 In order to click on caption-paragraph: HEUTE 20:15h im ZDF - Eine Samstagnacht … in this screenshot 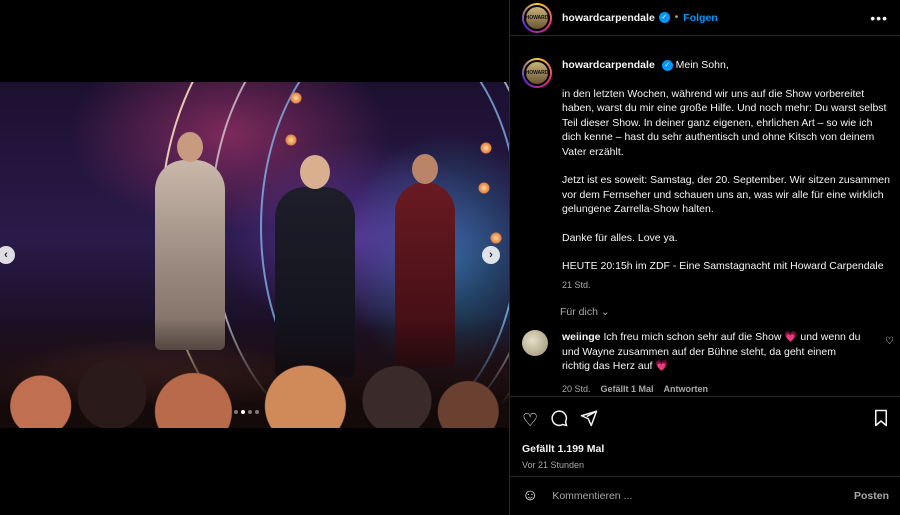, I will do `click(723, 266)`.